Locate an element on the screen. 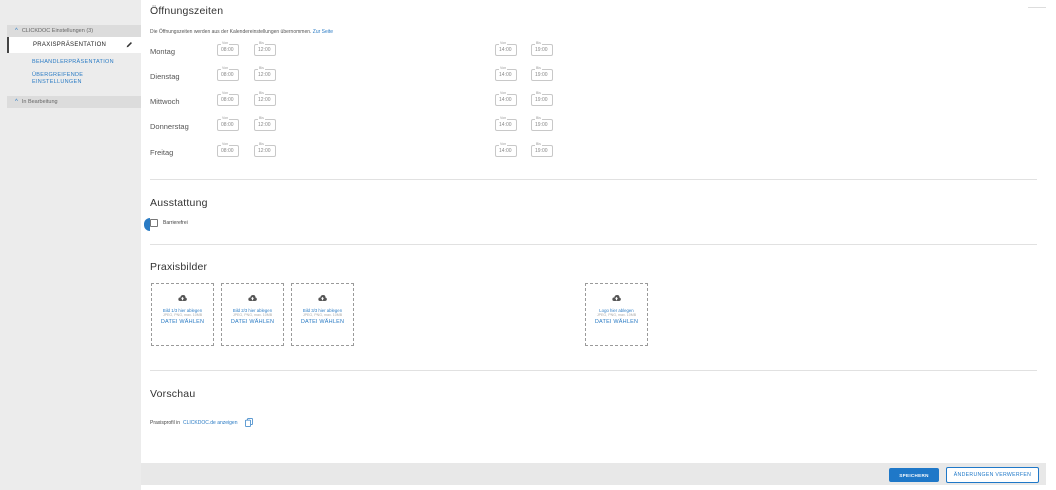  day-label: Dienstag is located at coordinates (165, 76).